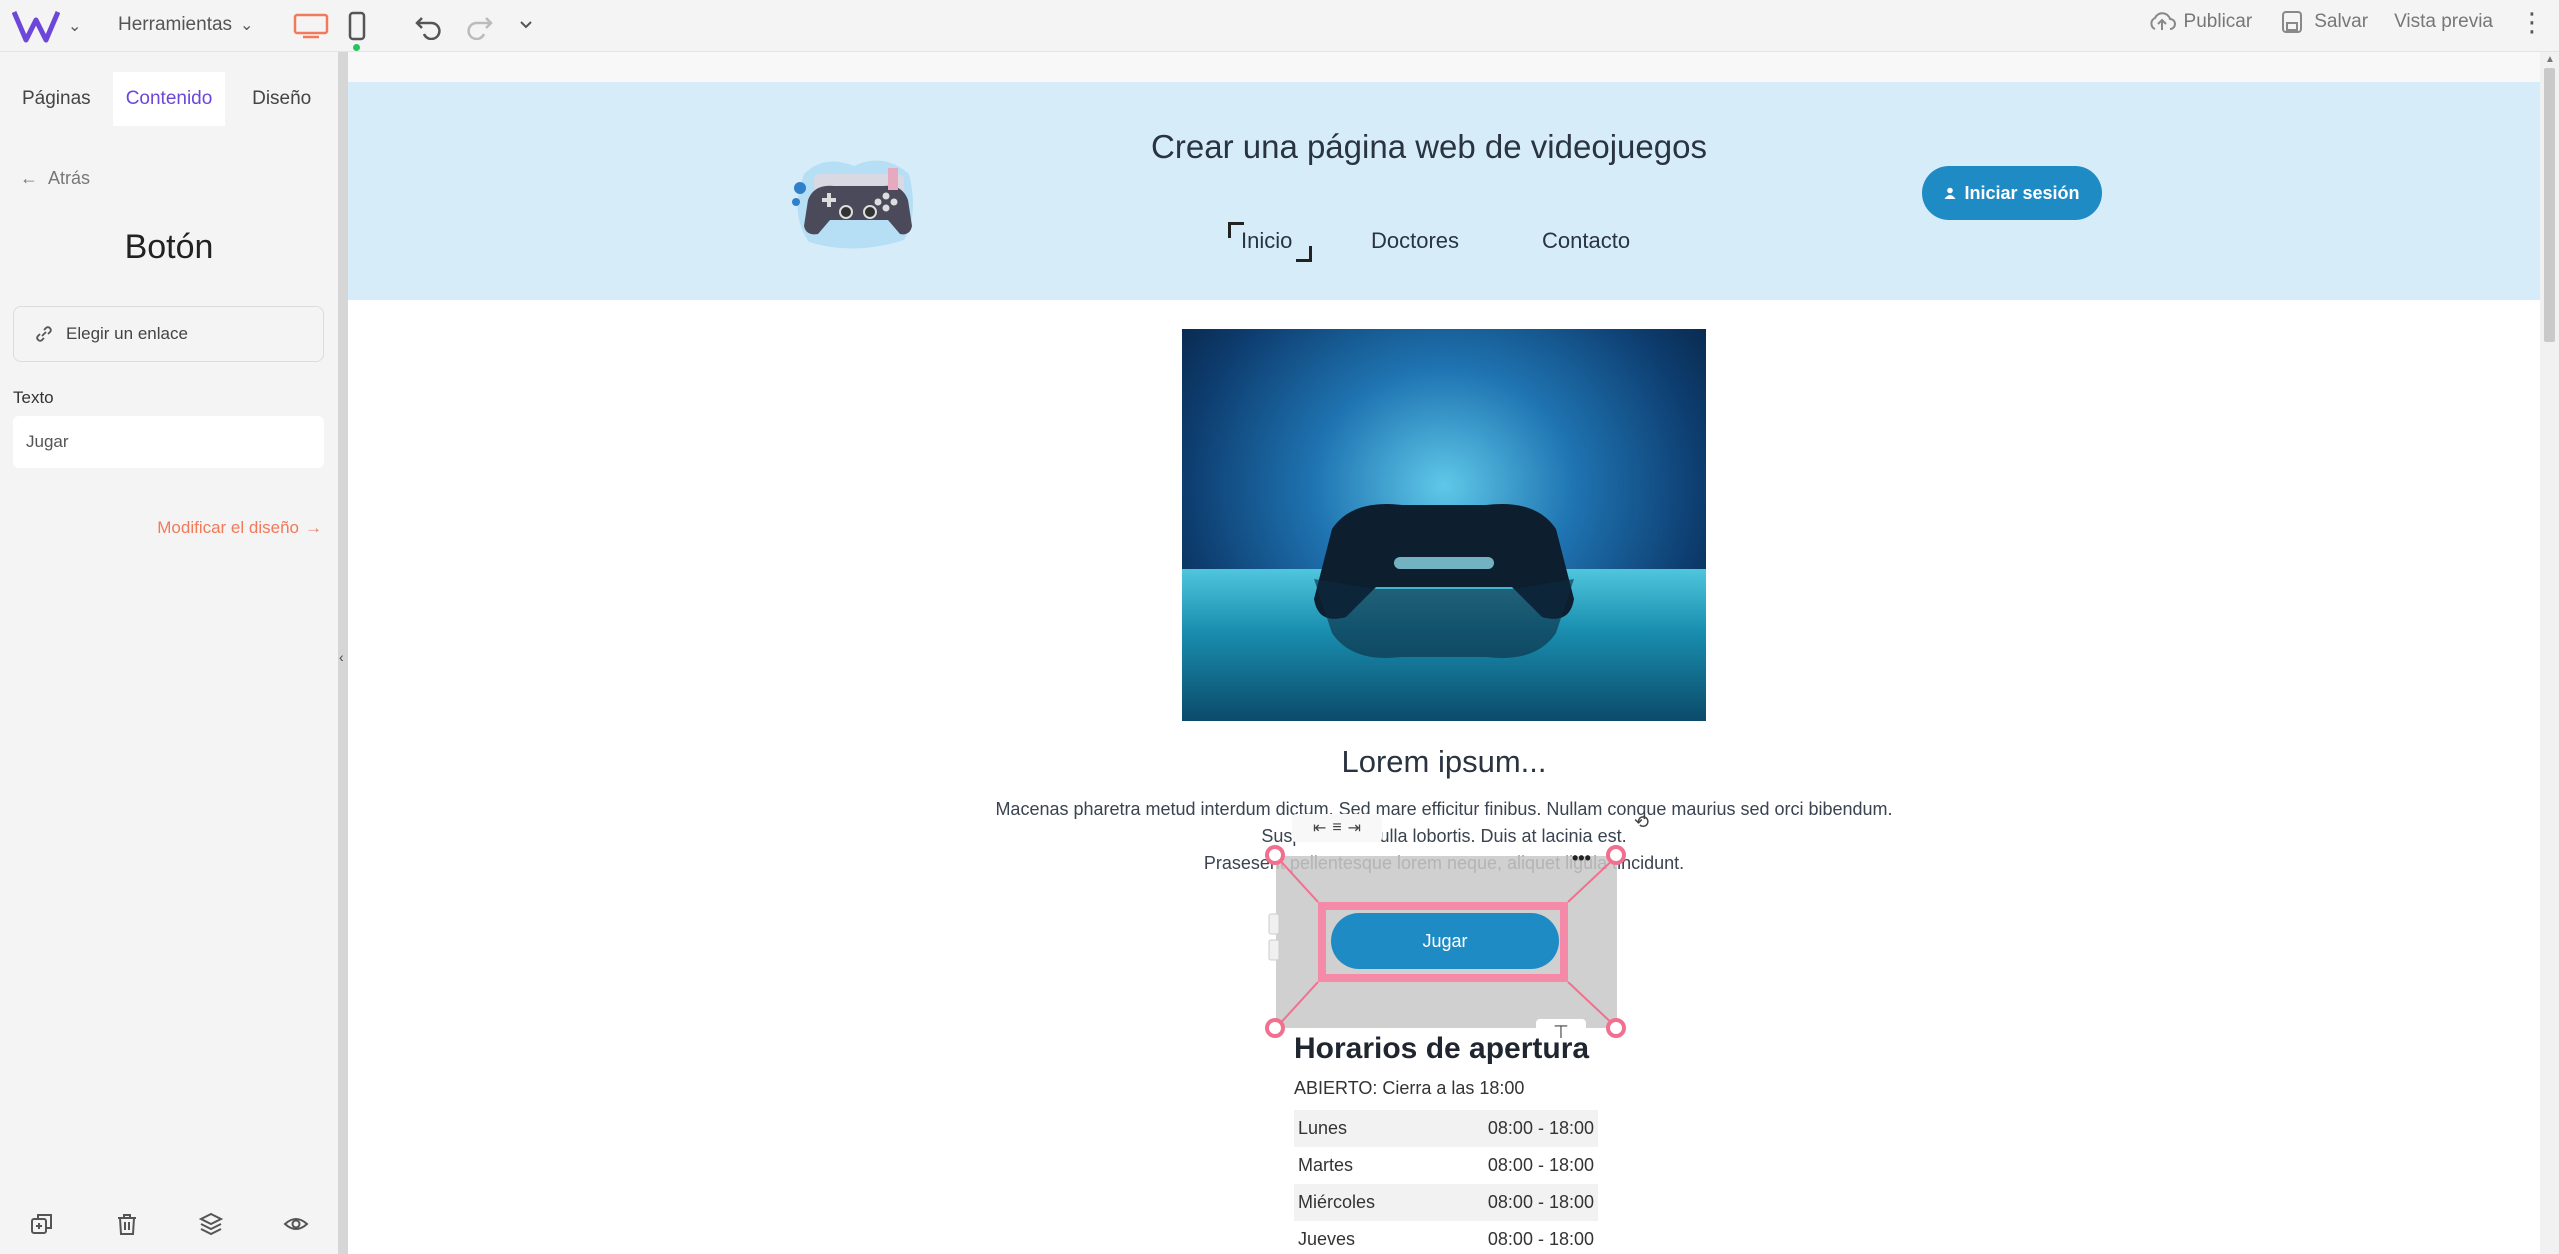 This screenshot has height=1254, width=2559. Describe the element at coordinates (1266, 241) in the screenshot. I see `nav-item-inicio: Inicio` at that location.